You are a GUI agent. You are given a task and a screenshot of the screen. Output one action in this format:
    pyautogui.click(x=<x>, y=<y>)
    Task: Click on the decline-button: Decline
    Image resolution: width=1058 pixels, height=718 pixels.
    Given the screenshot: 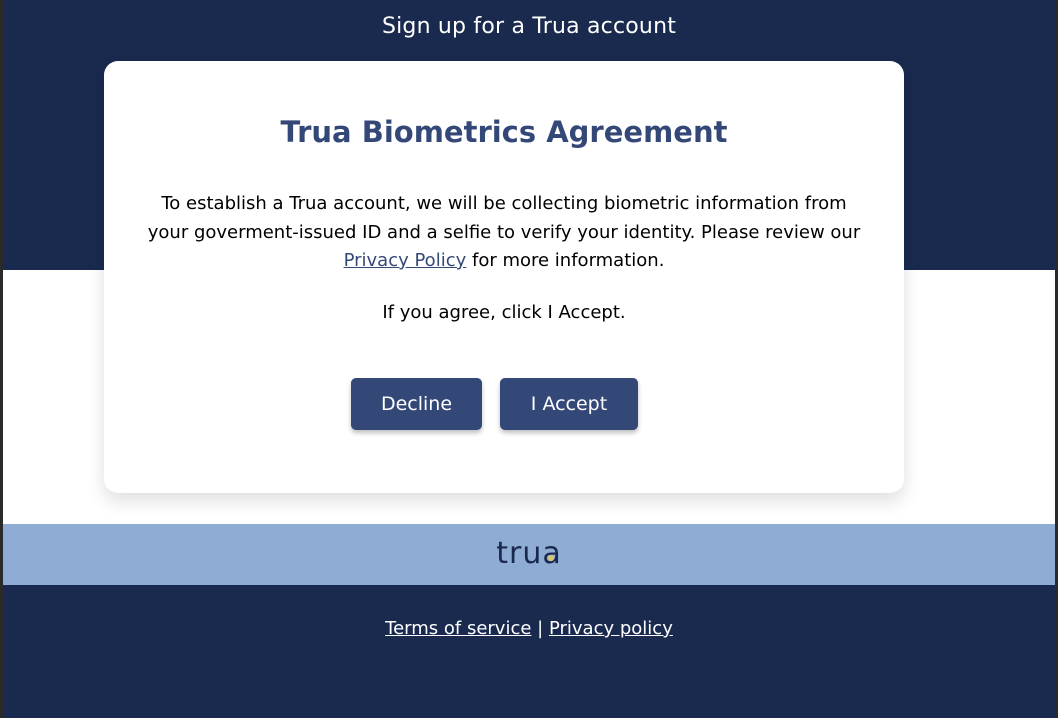 What is the action you would take?
    pyautogui.click(x=416, y=404)
    